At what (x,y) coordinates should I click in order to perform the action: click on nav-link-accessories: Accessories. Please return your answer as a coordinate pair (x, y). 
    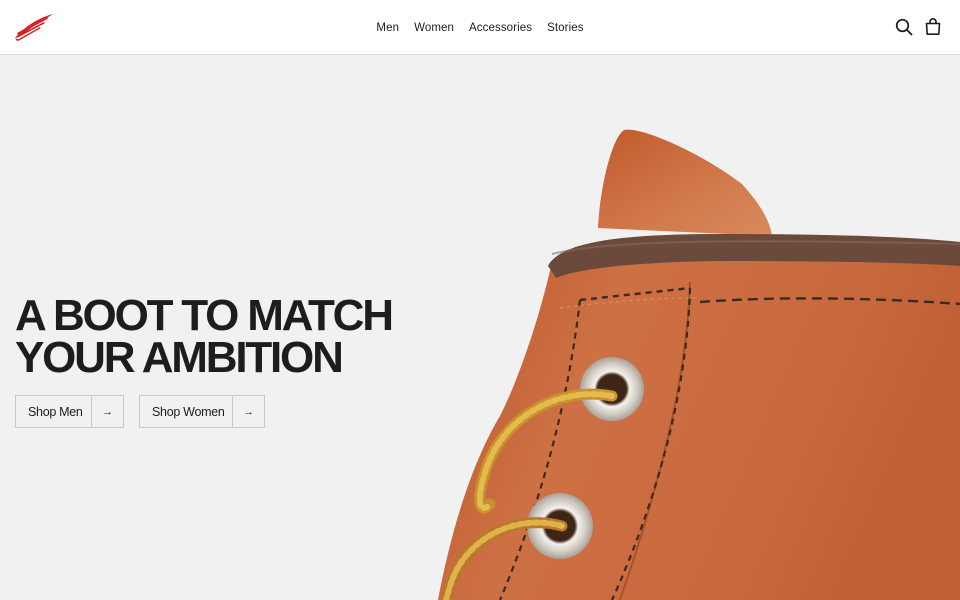
    Looking at the image, I should click on (500, 28).